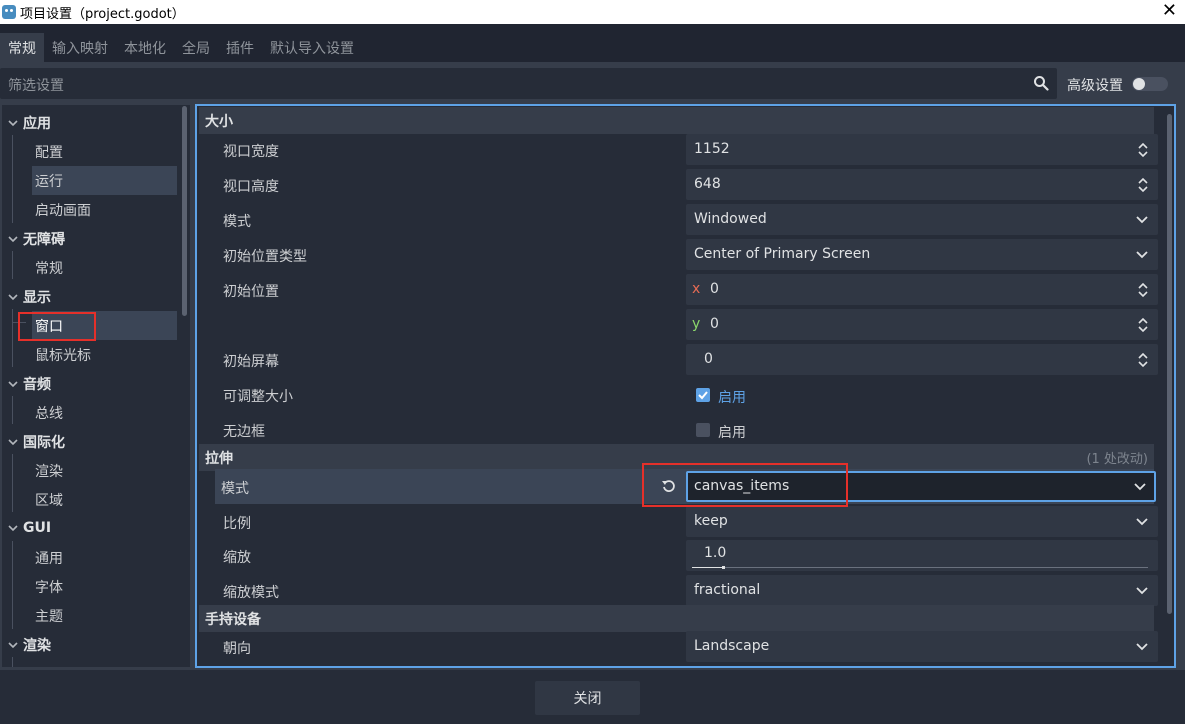 This screenshot has height=724, width=1185. Describe the element at coordinates (37, 384) in the screenshot. I see `tree-section-label: 音频` at that location.